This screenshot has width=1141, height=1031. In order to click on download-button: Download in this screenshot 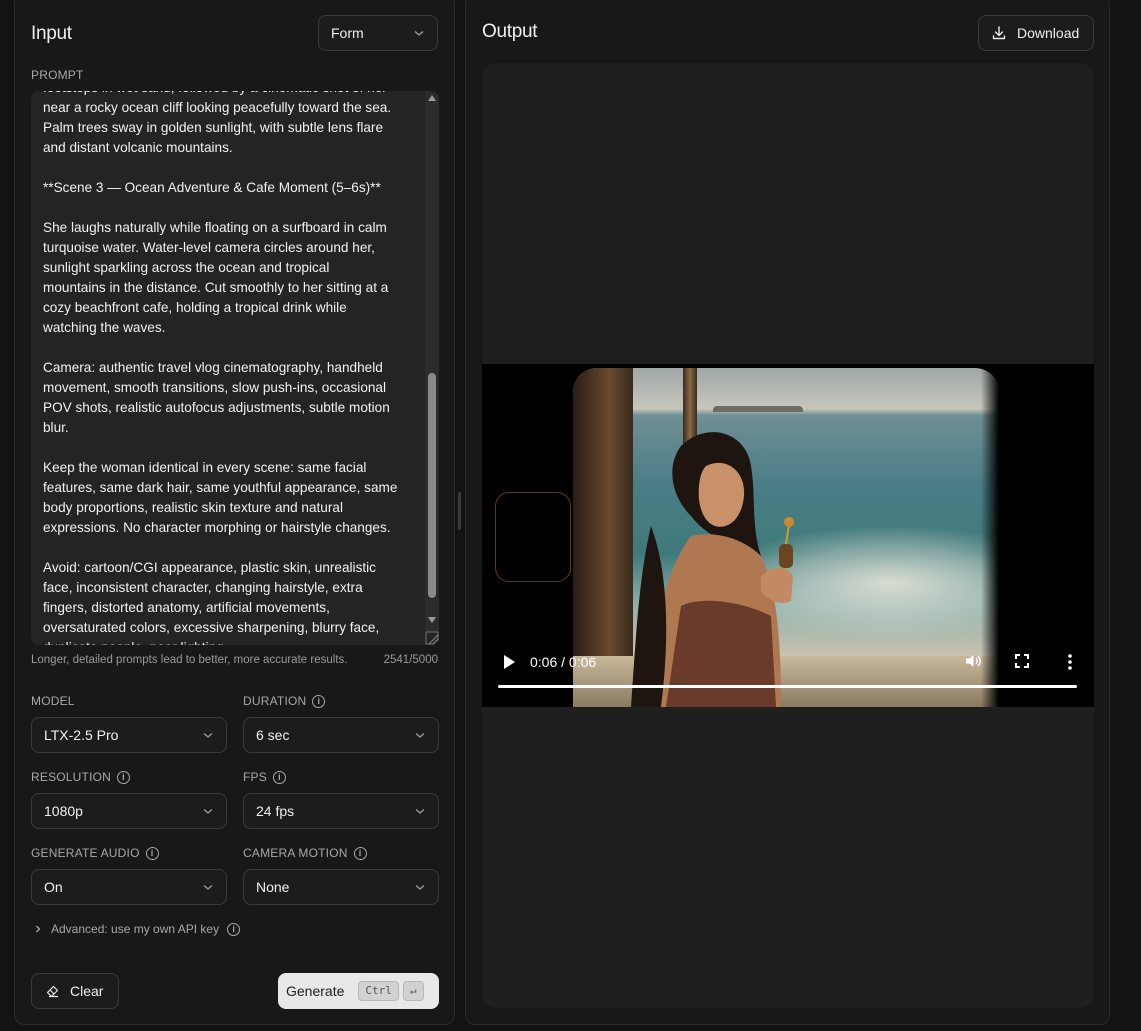, I will do `click(1036, 33)`.